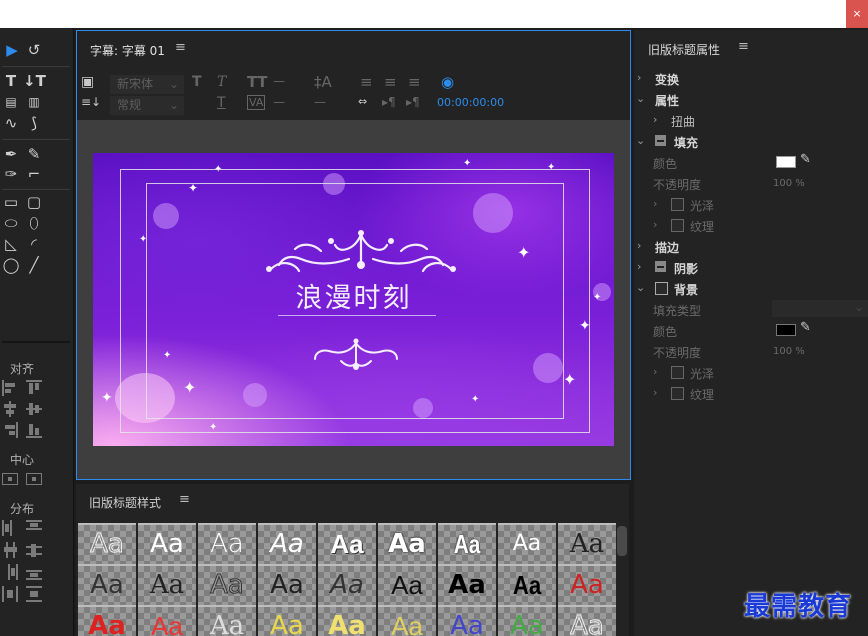  What do you see at coordinates (320, 102) in the screenshot?
I see `leading-value: —` at bounding box center [320, 102].